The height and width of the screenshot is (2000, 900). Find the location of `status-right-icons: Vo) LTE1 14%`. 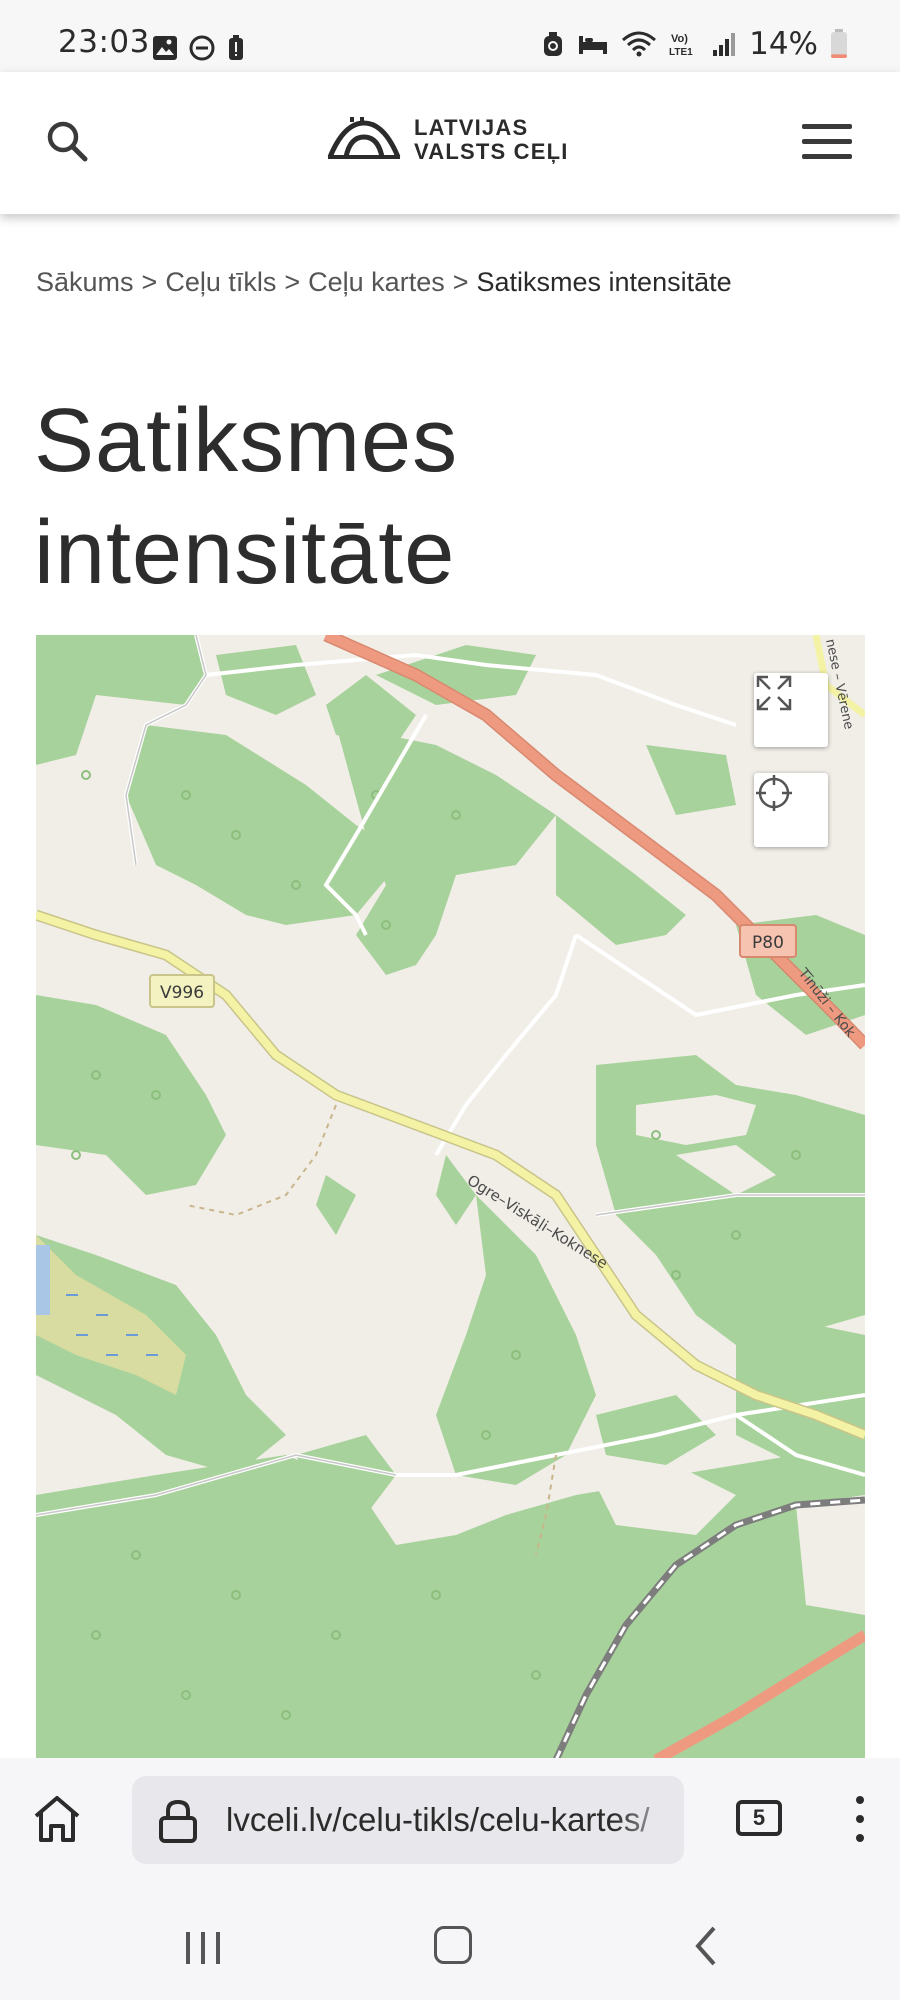

status-right-icons: Vo) LTE1 14% is located at coordinates (694, 44).